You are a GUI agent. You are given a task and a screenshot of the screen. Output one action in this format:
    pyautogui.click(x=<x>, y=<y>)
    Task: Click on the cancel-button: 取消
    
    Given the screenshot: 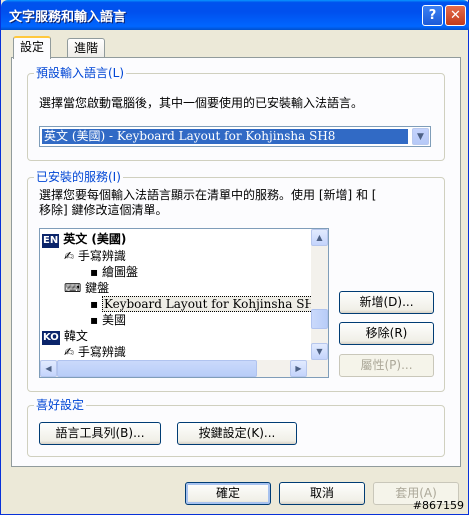 What is the action you would take?
    pyautogui.click(x=322, y=493)
    